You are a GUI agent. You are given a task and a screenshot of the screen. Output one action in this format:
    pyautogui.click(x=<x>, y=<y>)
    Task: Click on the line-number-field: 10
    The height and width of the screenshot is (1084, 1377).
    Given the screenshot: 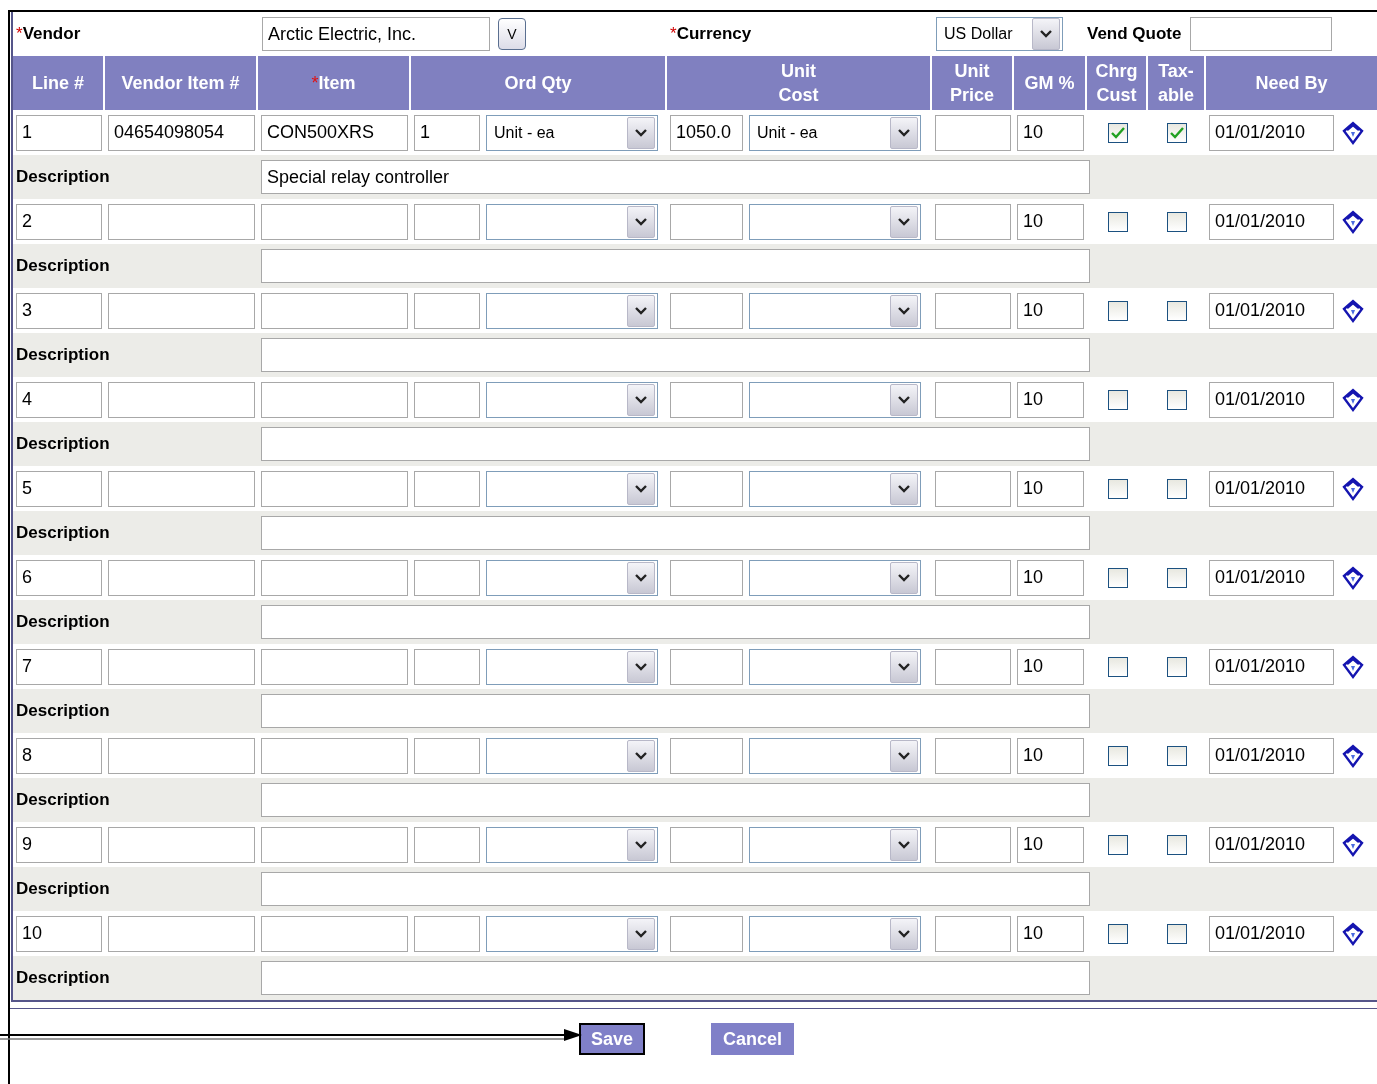 What is the action you would take?
    pyautogui.click(x=59, y=933)
    